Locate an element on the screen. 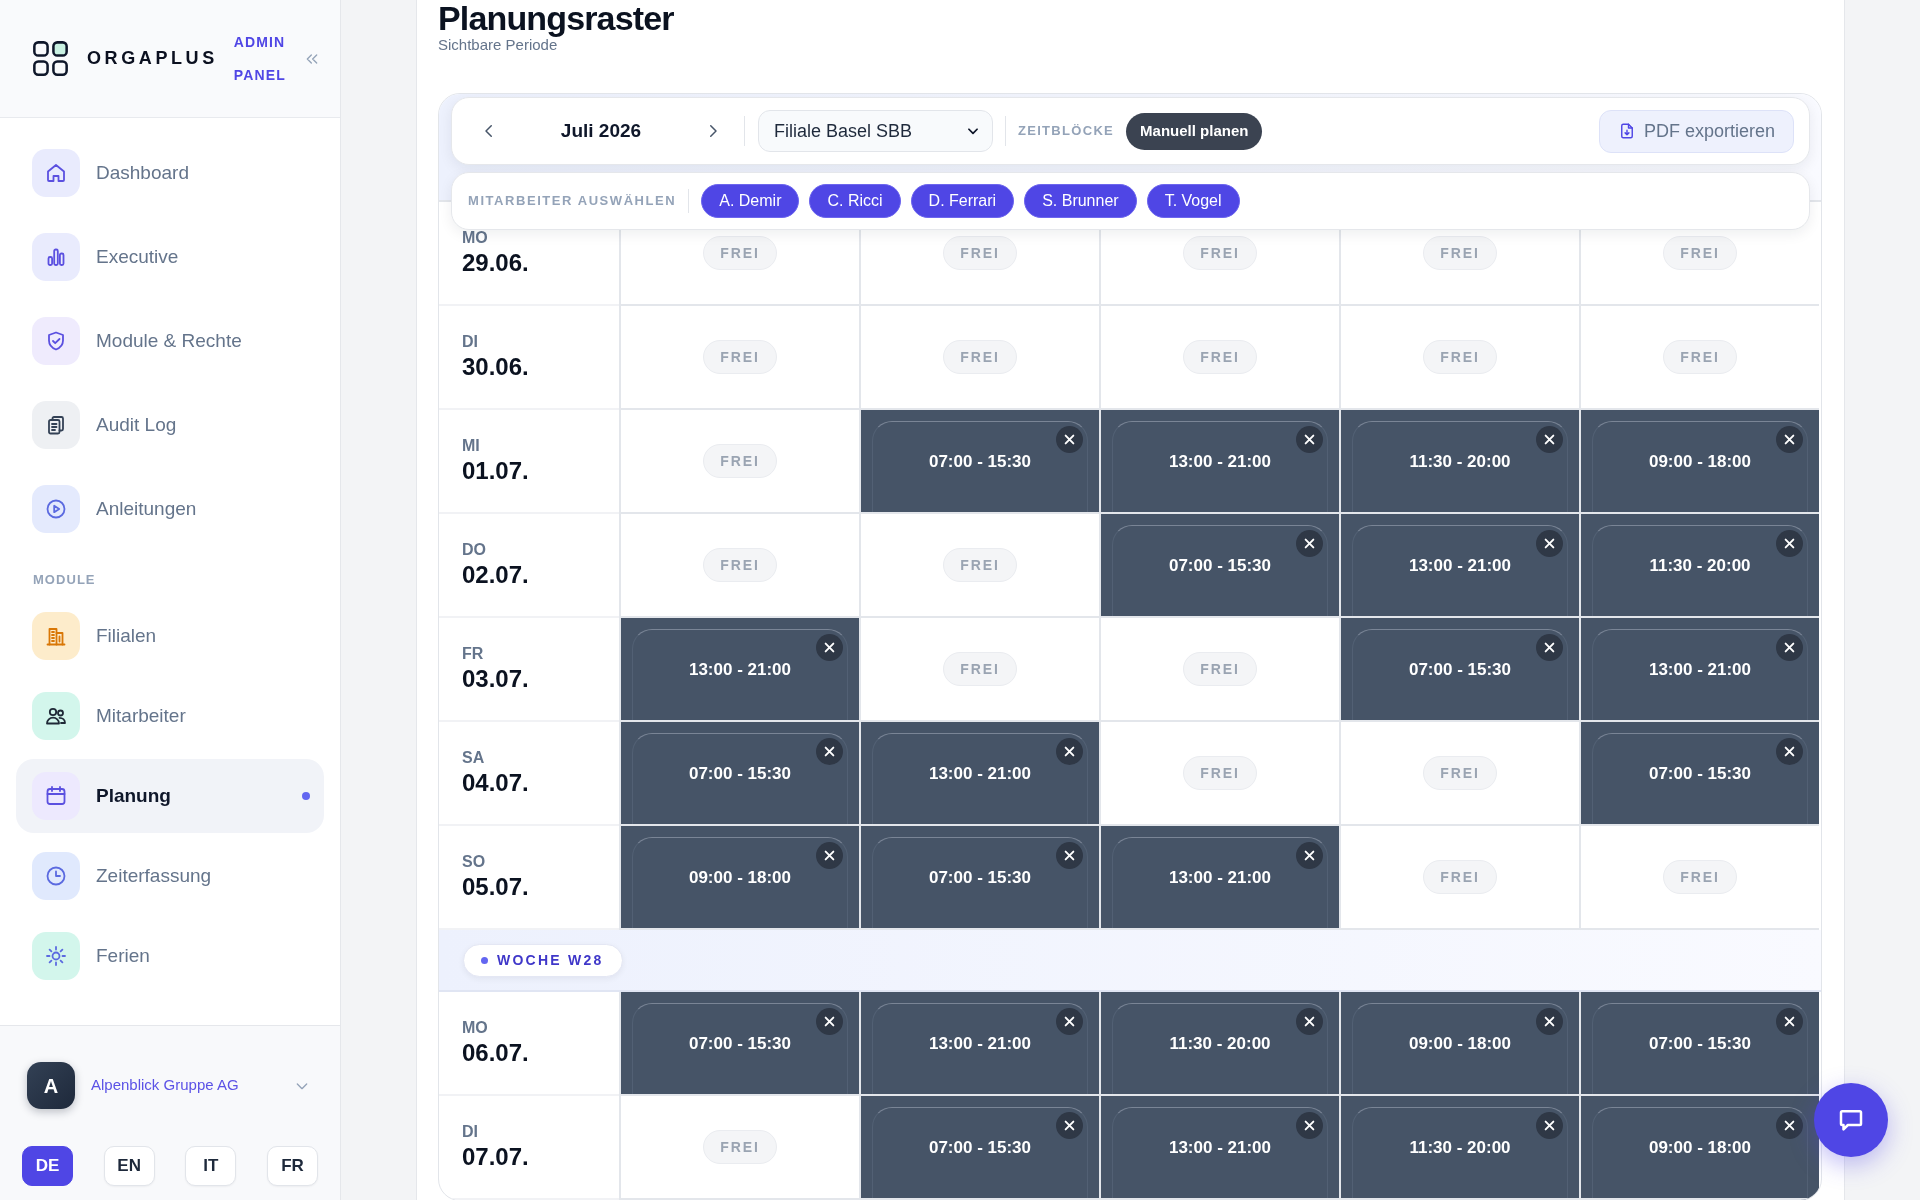 The width and height of the screenshot is (1920, 1200). mode-button: Manuell planen is located at coordinates (1194, 131).